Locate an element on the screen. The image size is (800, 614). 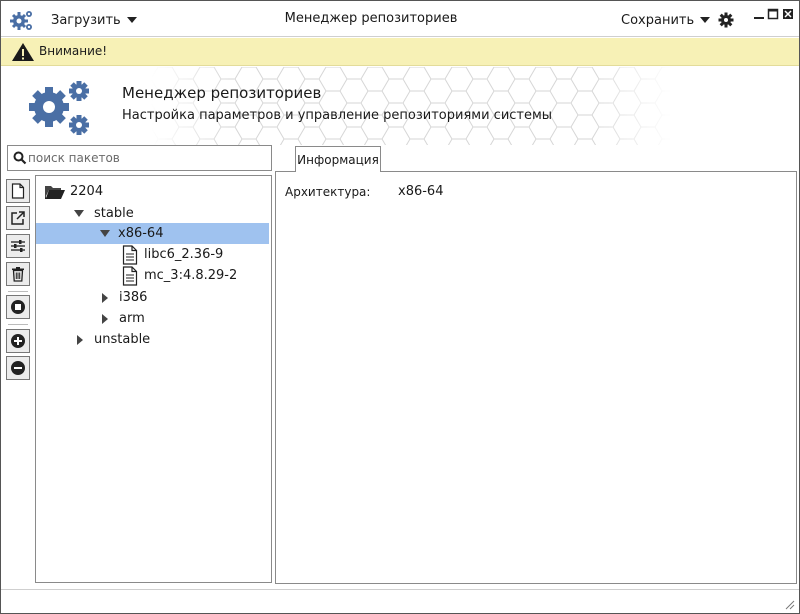
warning-triangle-icon is located at coordinates (23, 52).